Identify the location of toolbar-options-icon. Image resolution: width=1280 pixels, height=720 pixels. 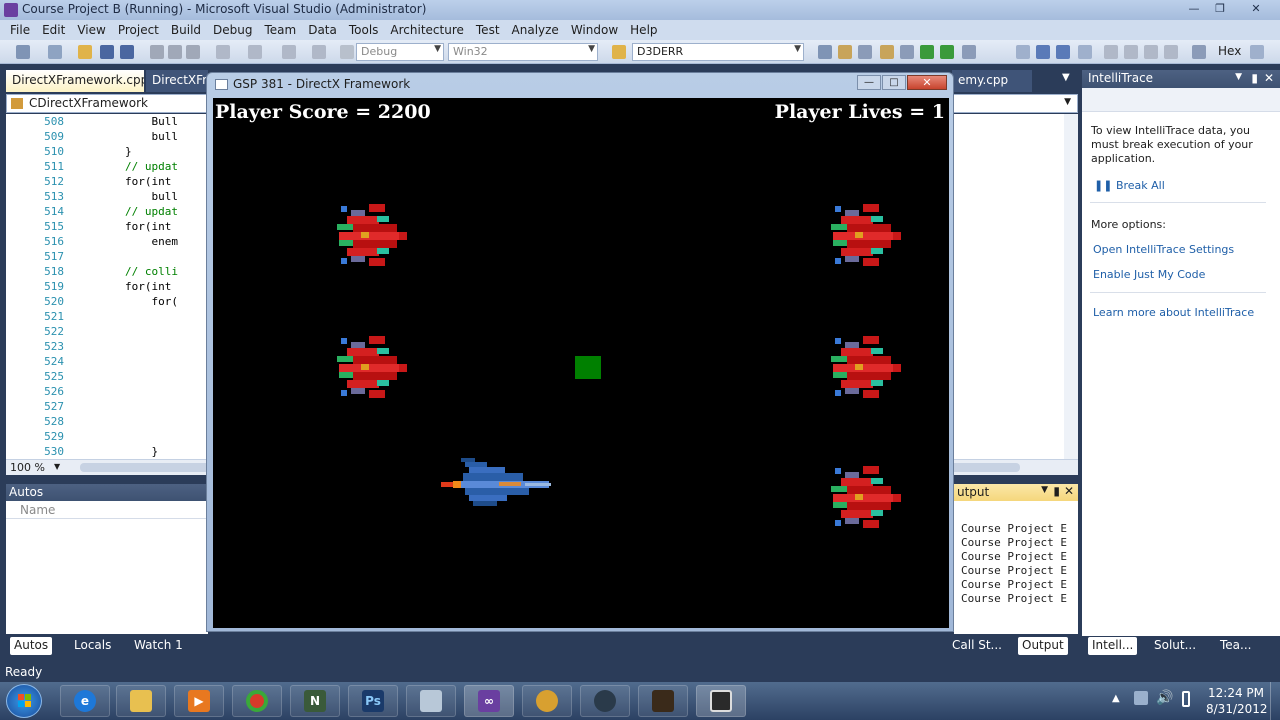
(1257, 52).